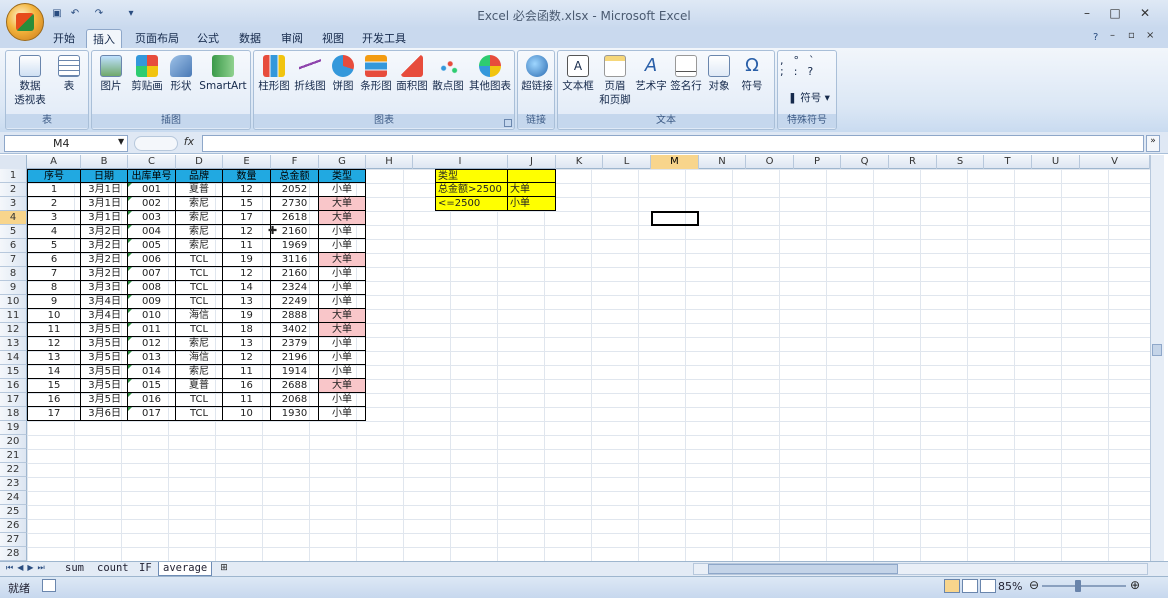 The height and width of the screenshot is (598, 1168). I want to click on column-header-c: C, so click(152, 162).